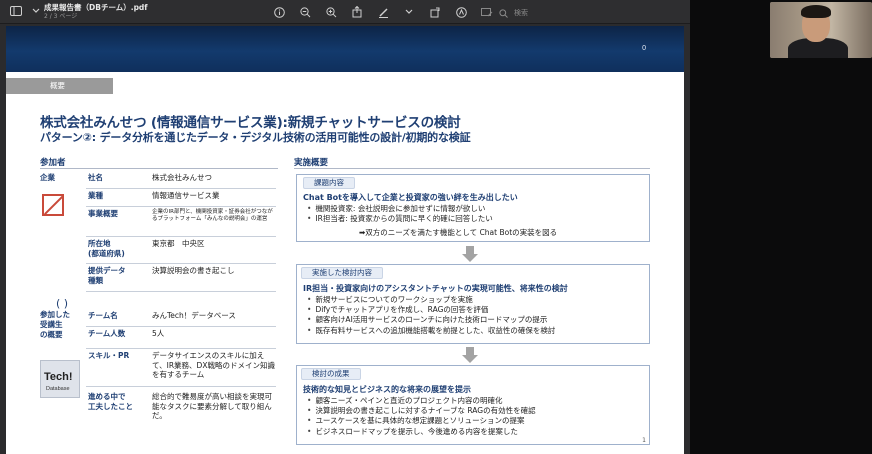 The width and height of the screenshot is (872, 454). Describe the element at coordinates (47, 177) in the screenshot. I see `company-label: 企業` at that location.